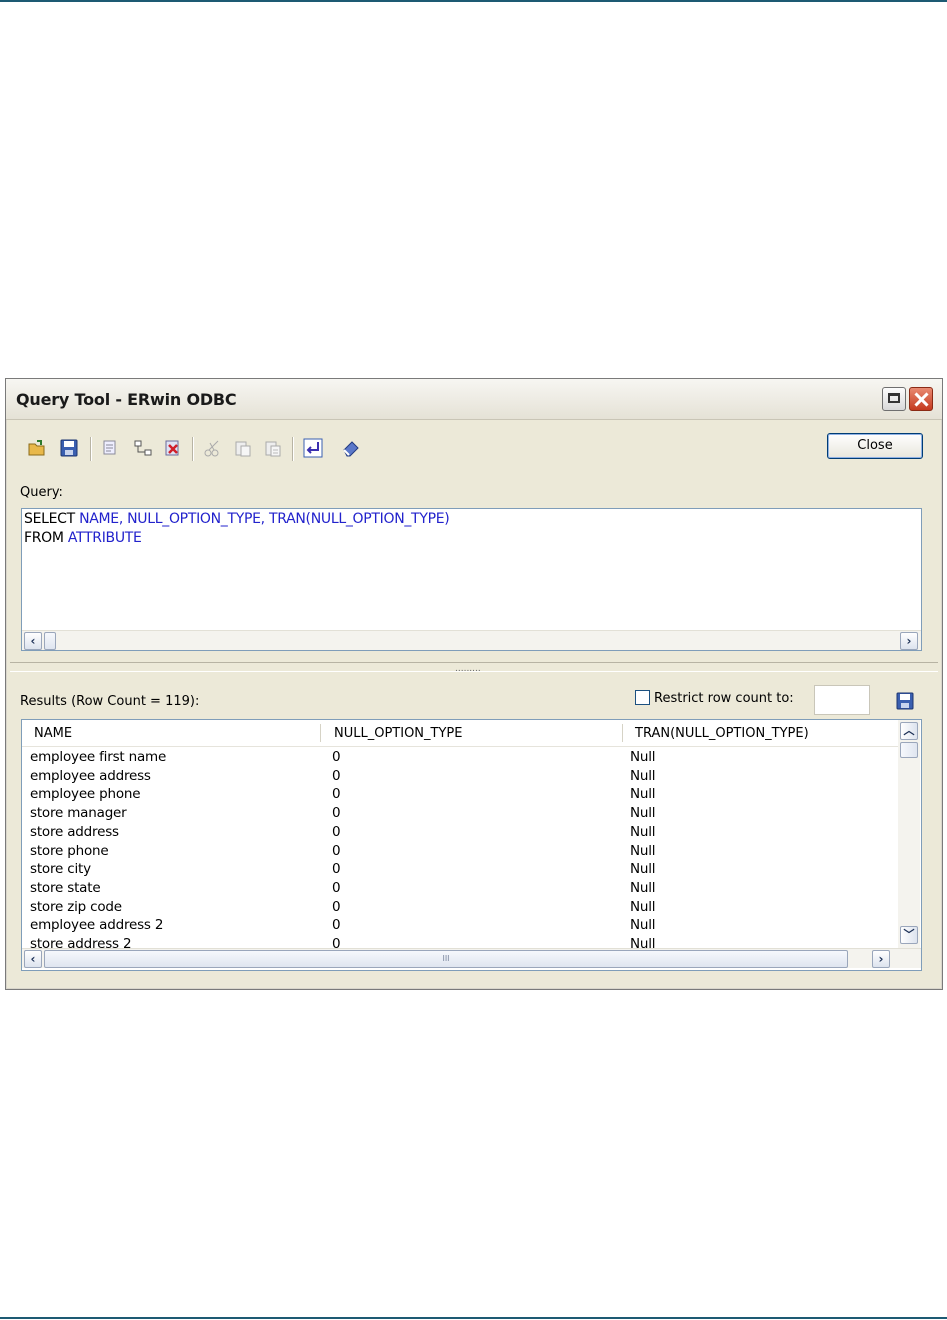  What do you see at coordinates (90, 775) in the screenshot?
I see `cell-name: employee address` at bounding box center [90, 775].